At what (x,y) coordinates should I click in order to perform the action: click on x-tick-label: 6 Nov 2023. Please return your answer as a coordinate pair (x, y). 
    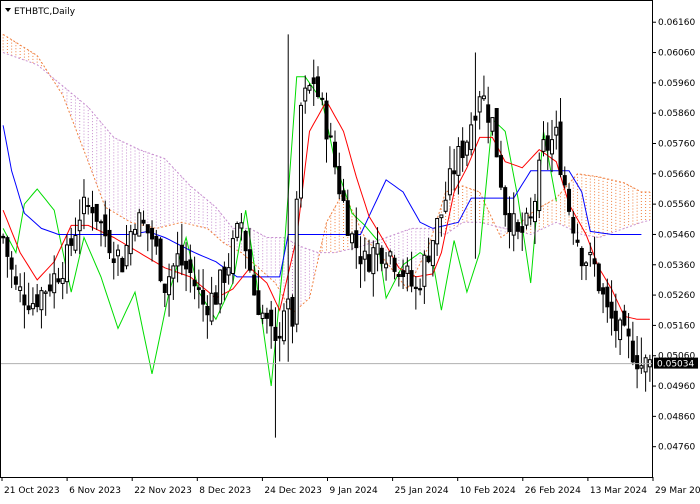
    Looking at the image, I should click on (95, 491).